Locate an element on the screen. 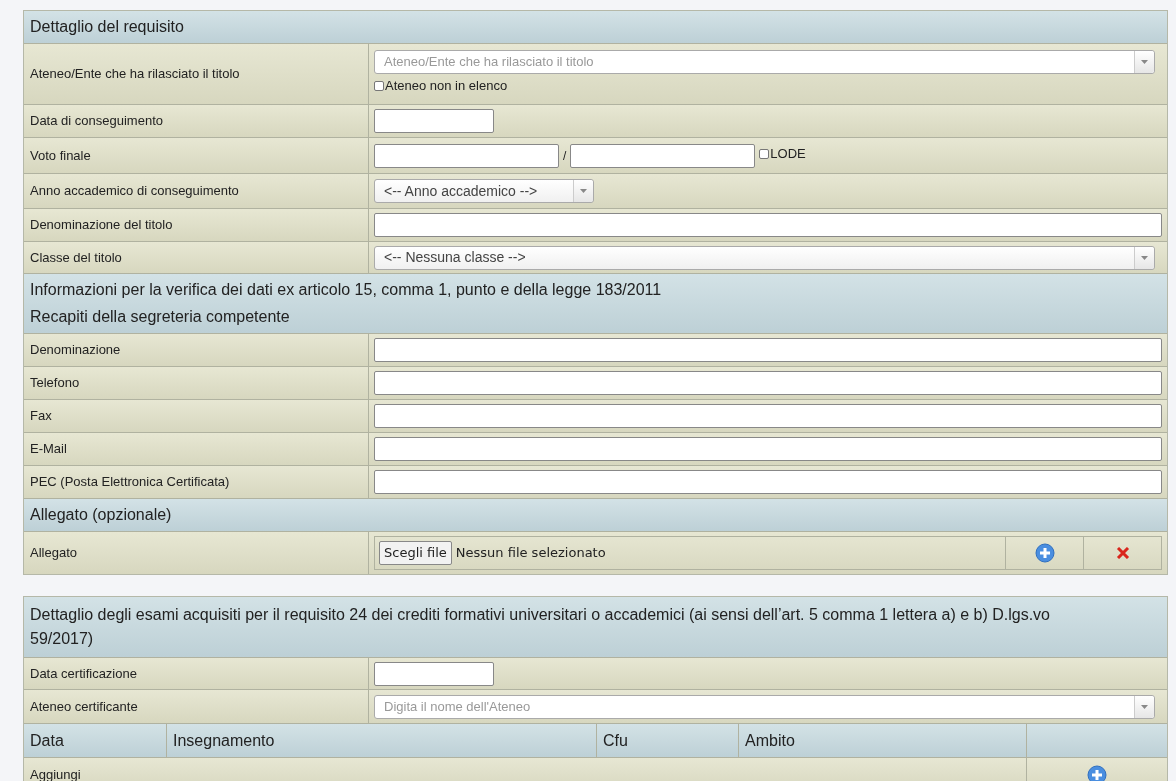  section-title: Allegato (opzionale) is located at coordinates (101, 515).